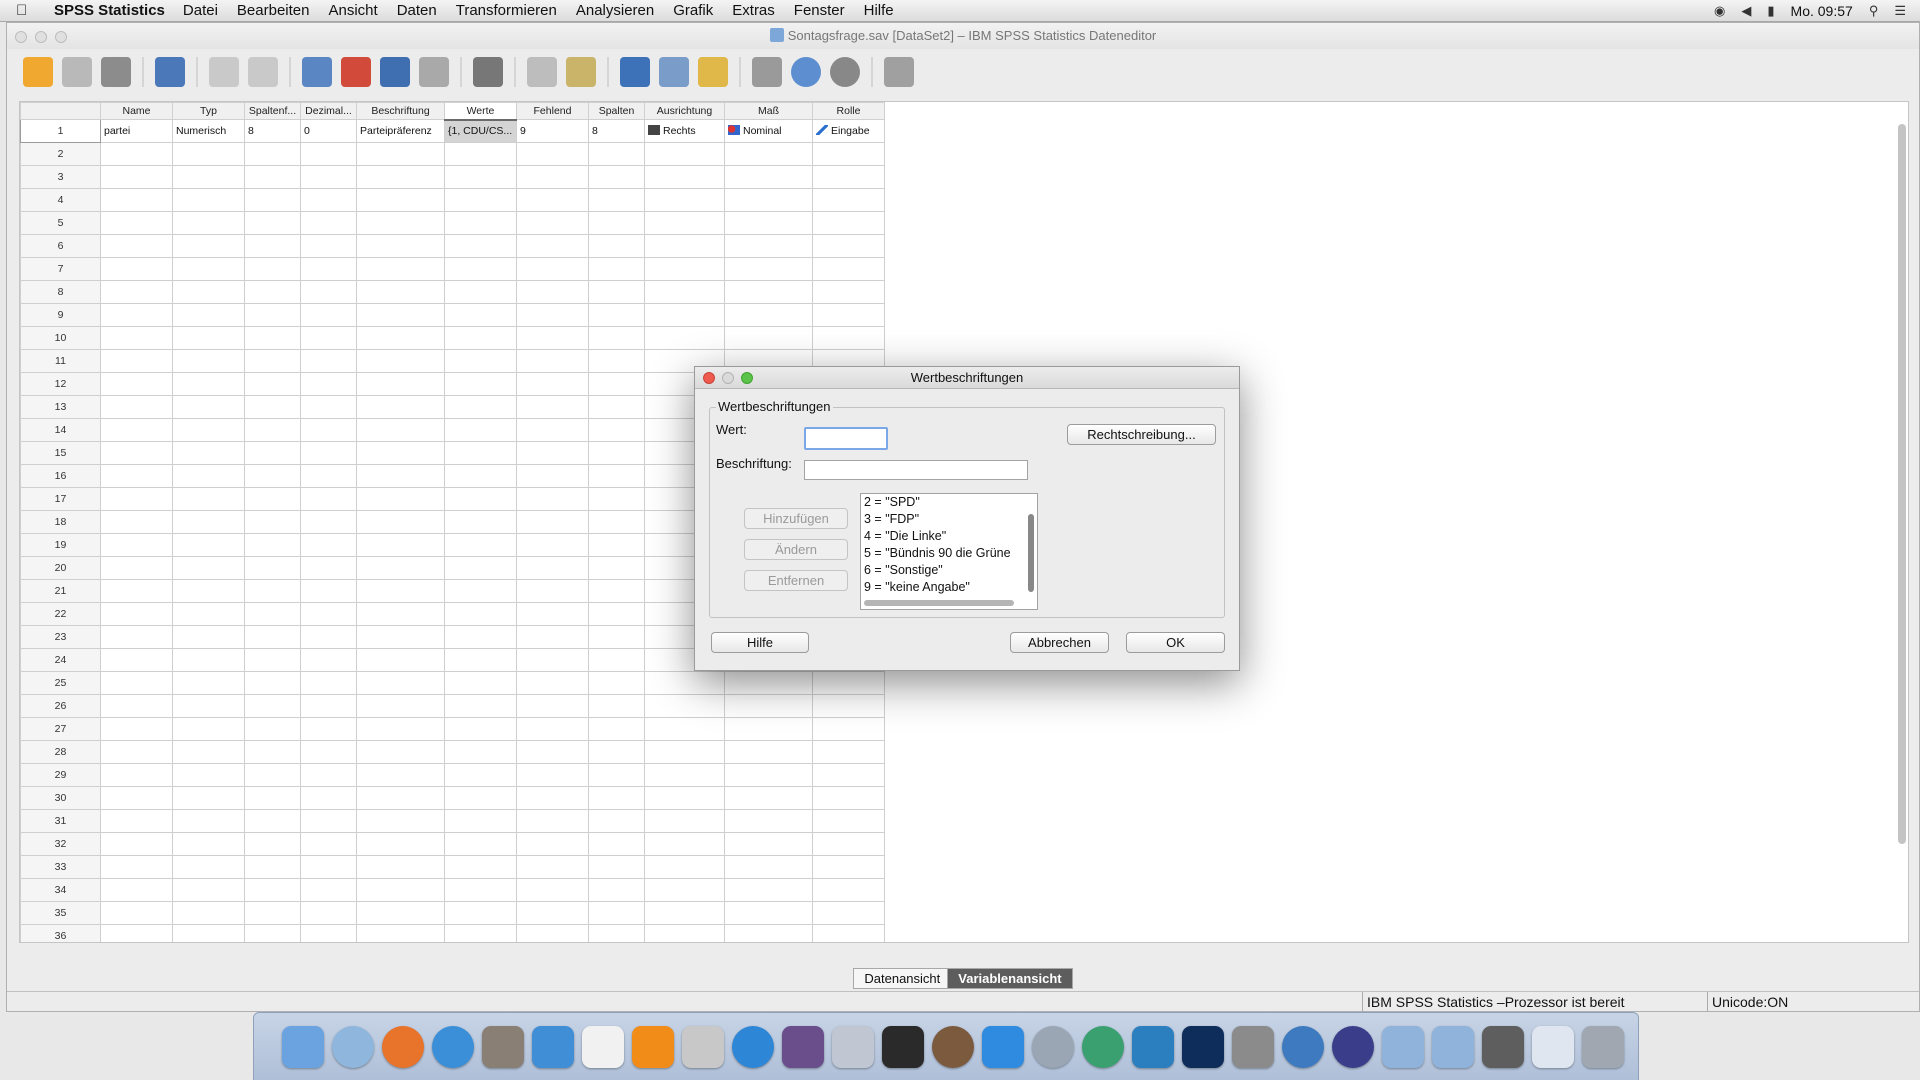 The height and width of the screenshot is (1080, 1920). Describe the element at coordinates (60, 269) in the screenshot. I see `row-number: 7` at that location.